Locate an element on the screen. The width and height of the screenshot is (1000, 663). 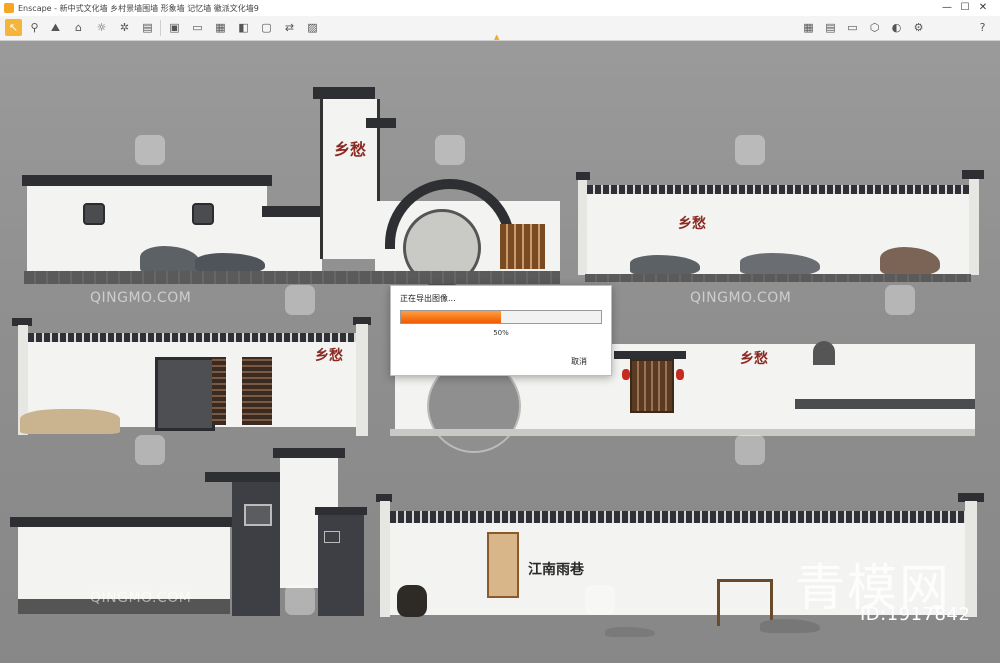
progress-fill is located at coordinates (451, 317).